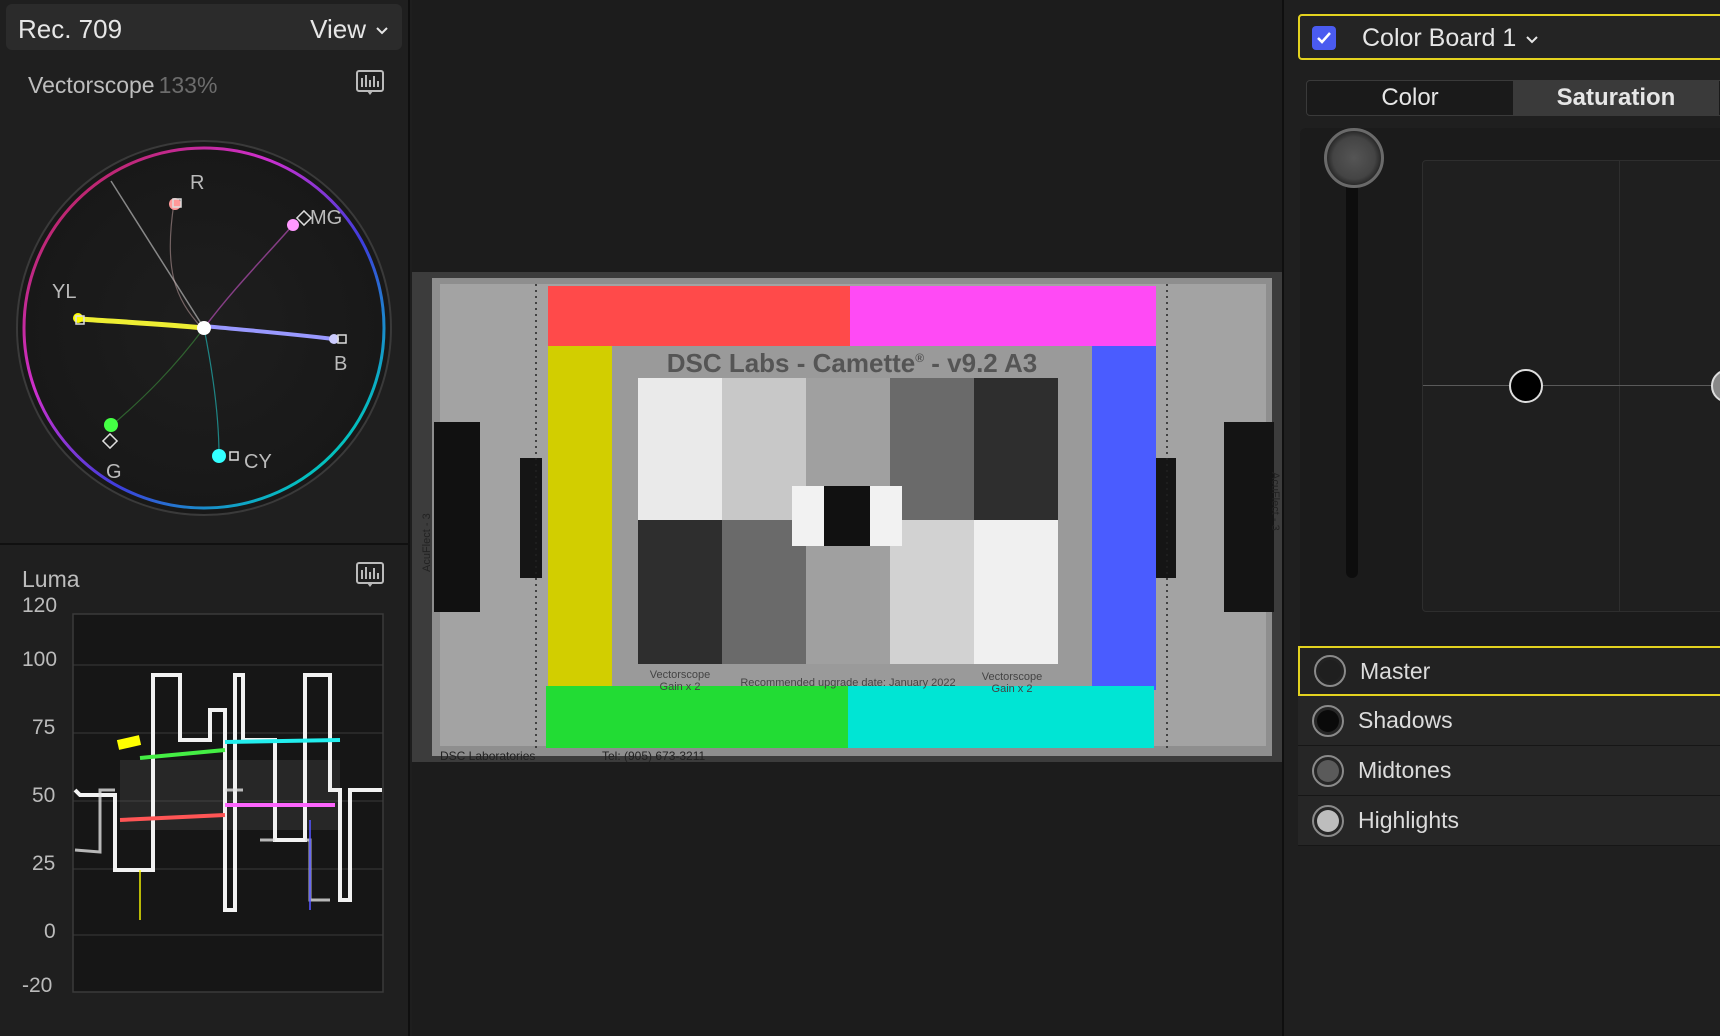  I want to click on vectorscope-zoom: 133%, so click(188, 85).